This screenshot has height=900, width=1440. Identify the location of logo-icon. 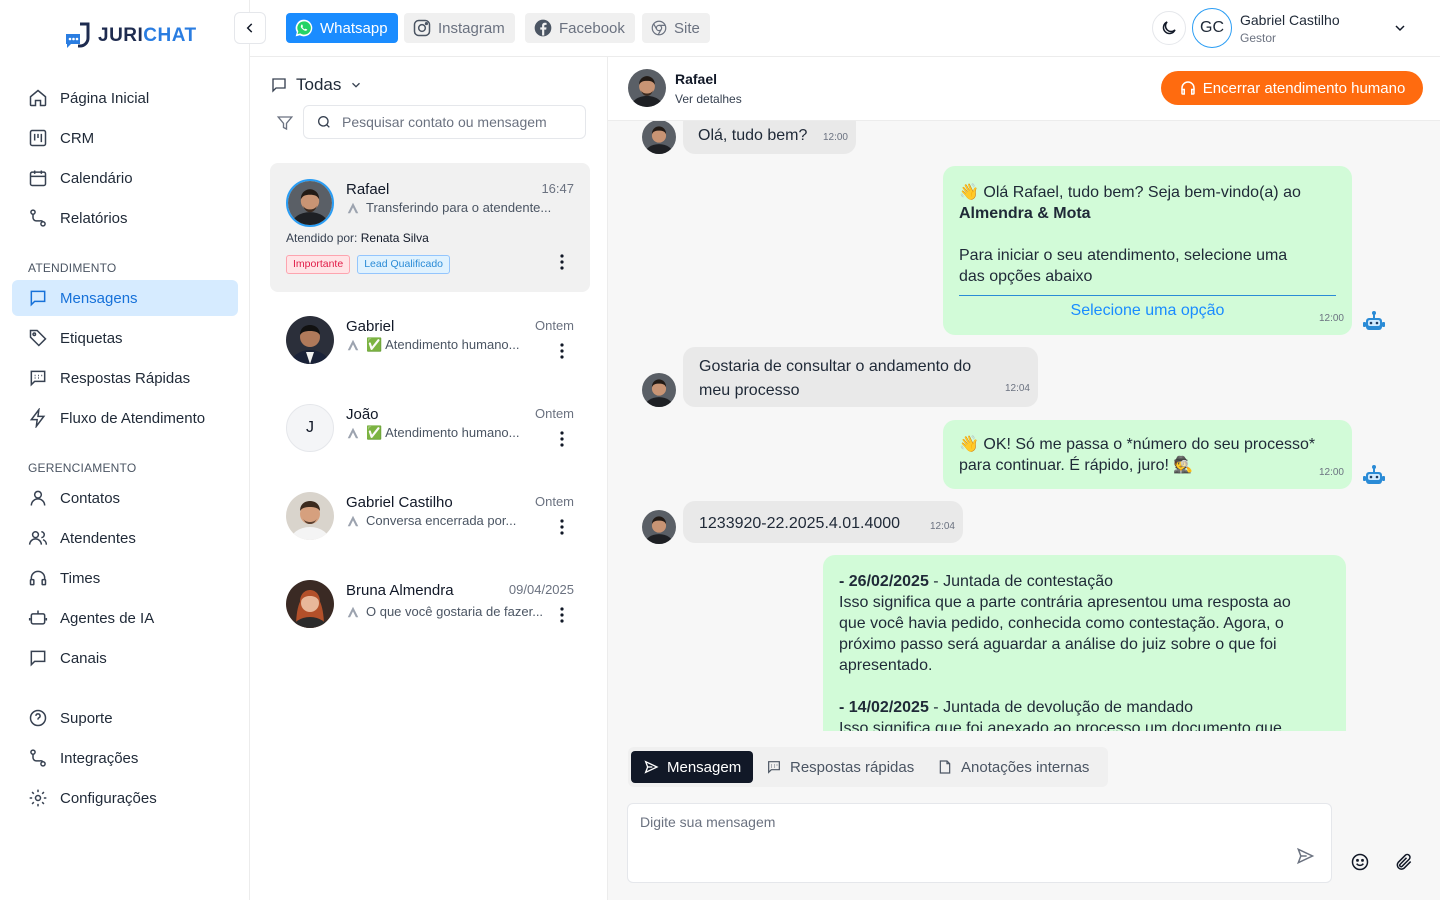
(78, 36).